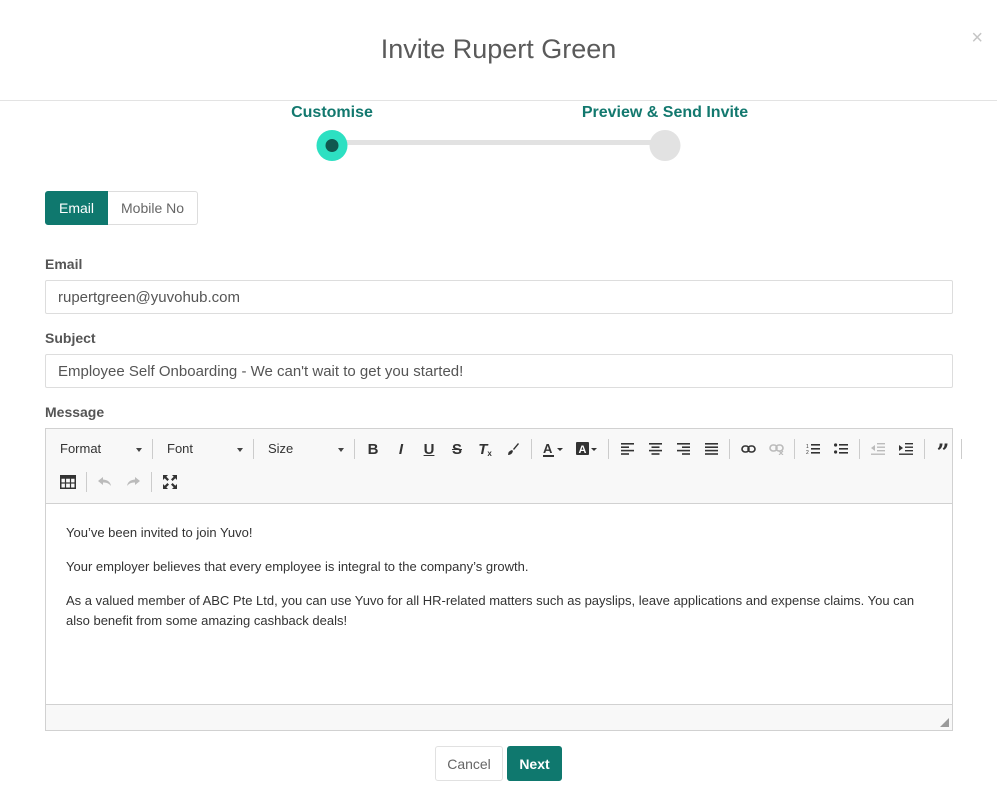 Image resolution: width=997 pixels, height=811 pixels. Describe the element at coordinates (332, 145) in the screenshot. I see `step-indicator-customise` at that location.